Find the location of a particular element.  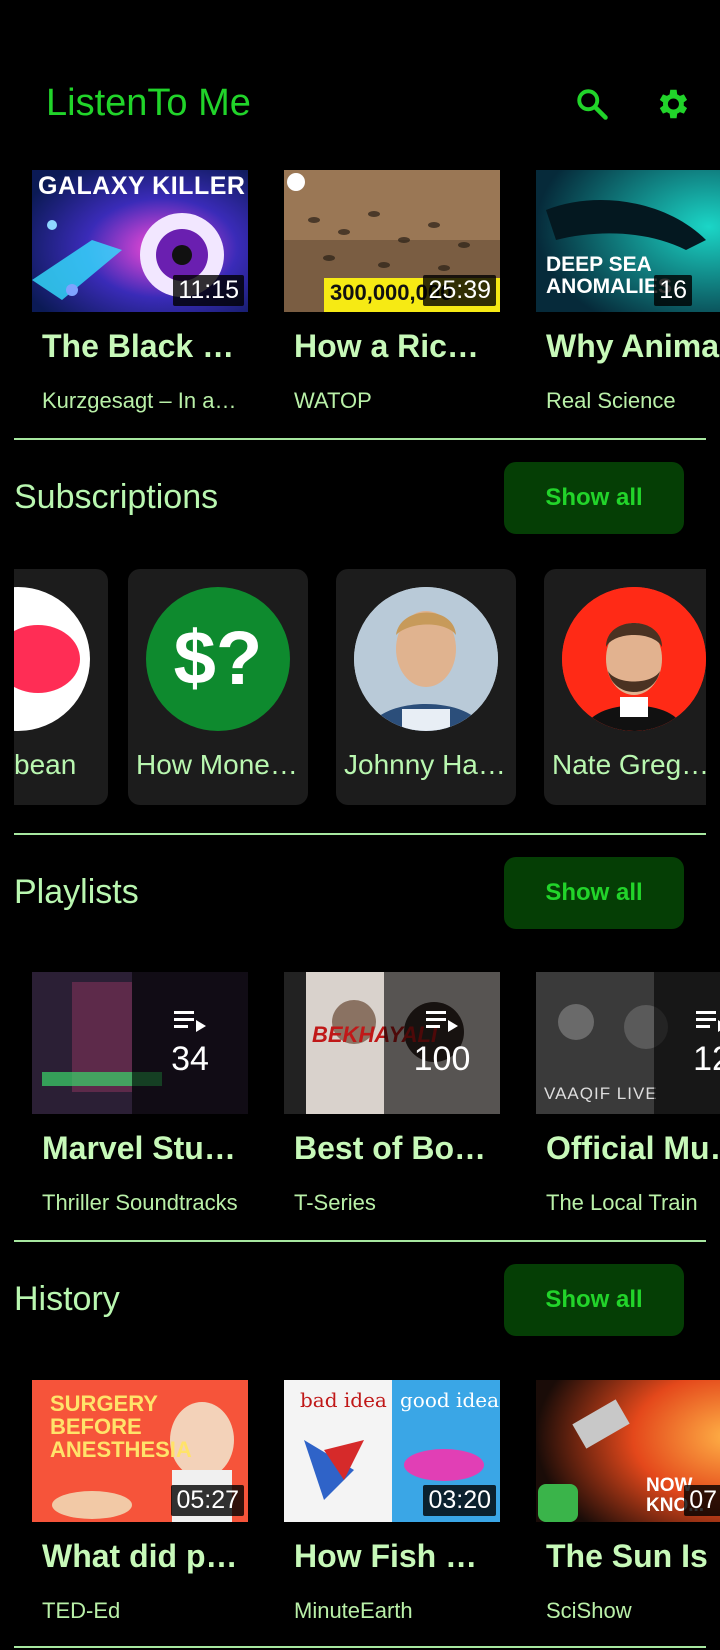

video-thumbnail: DEEP SEA ANOMALIES 16 is located at coordinates (628, 241).